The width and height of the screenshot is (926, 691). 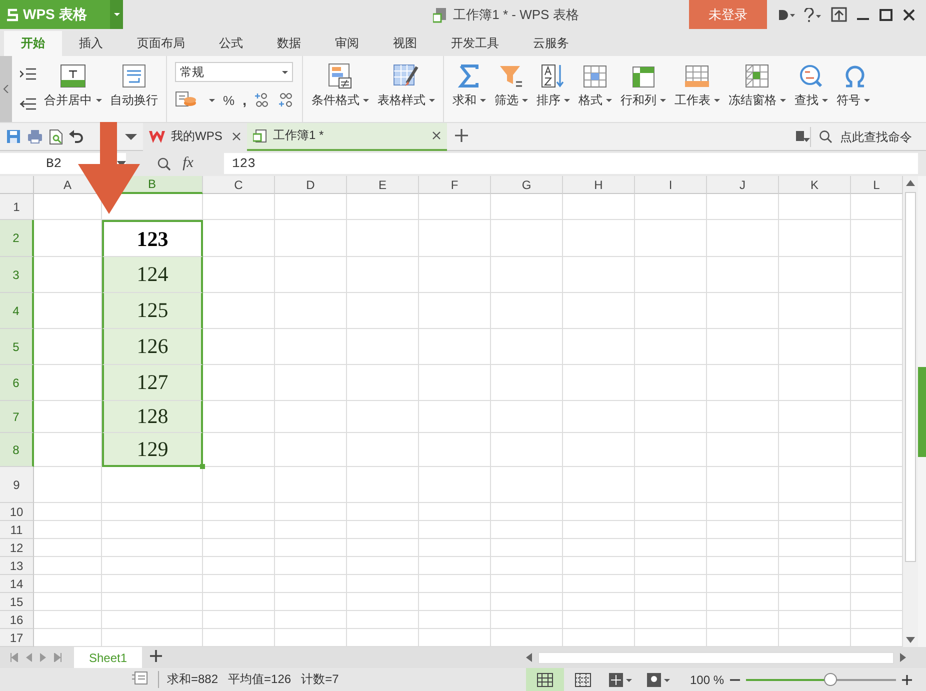 What do you see at coordinates (17, 566) in the screenshot?
I see `row-header: 13` at bounding box center [17, 566].